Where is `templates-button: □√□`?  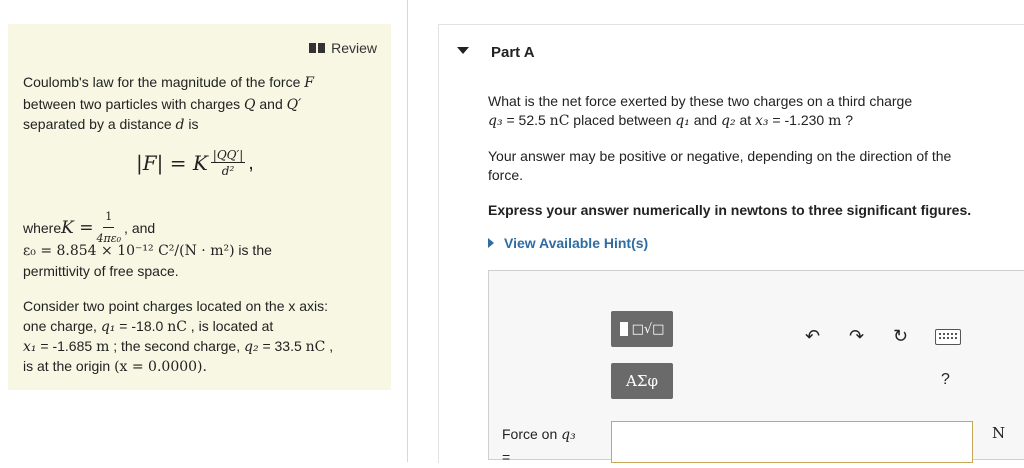 templates-button: □√□ is located at coordinates (642, 329).